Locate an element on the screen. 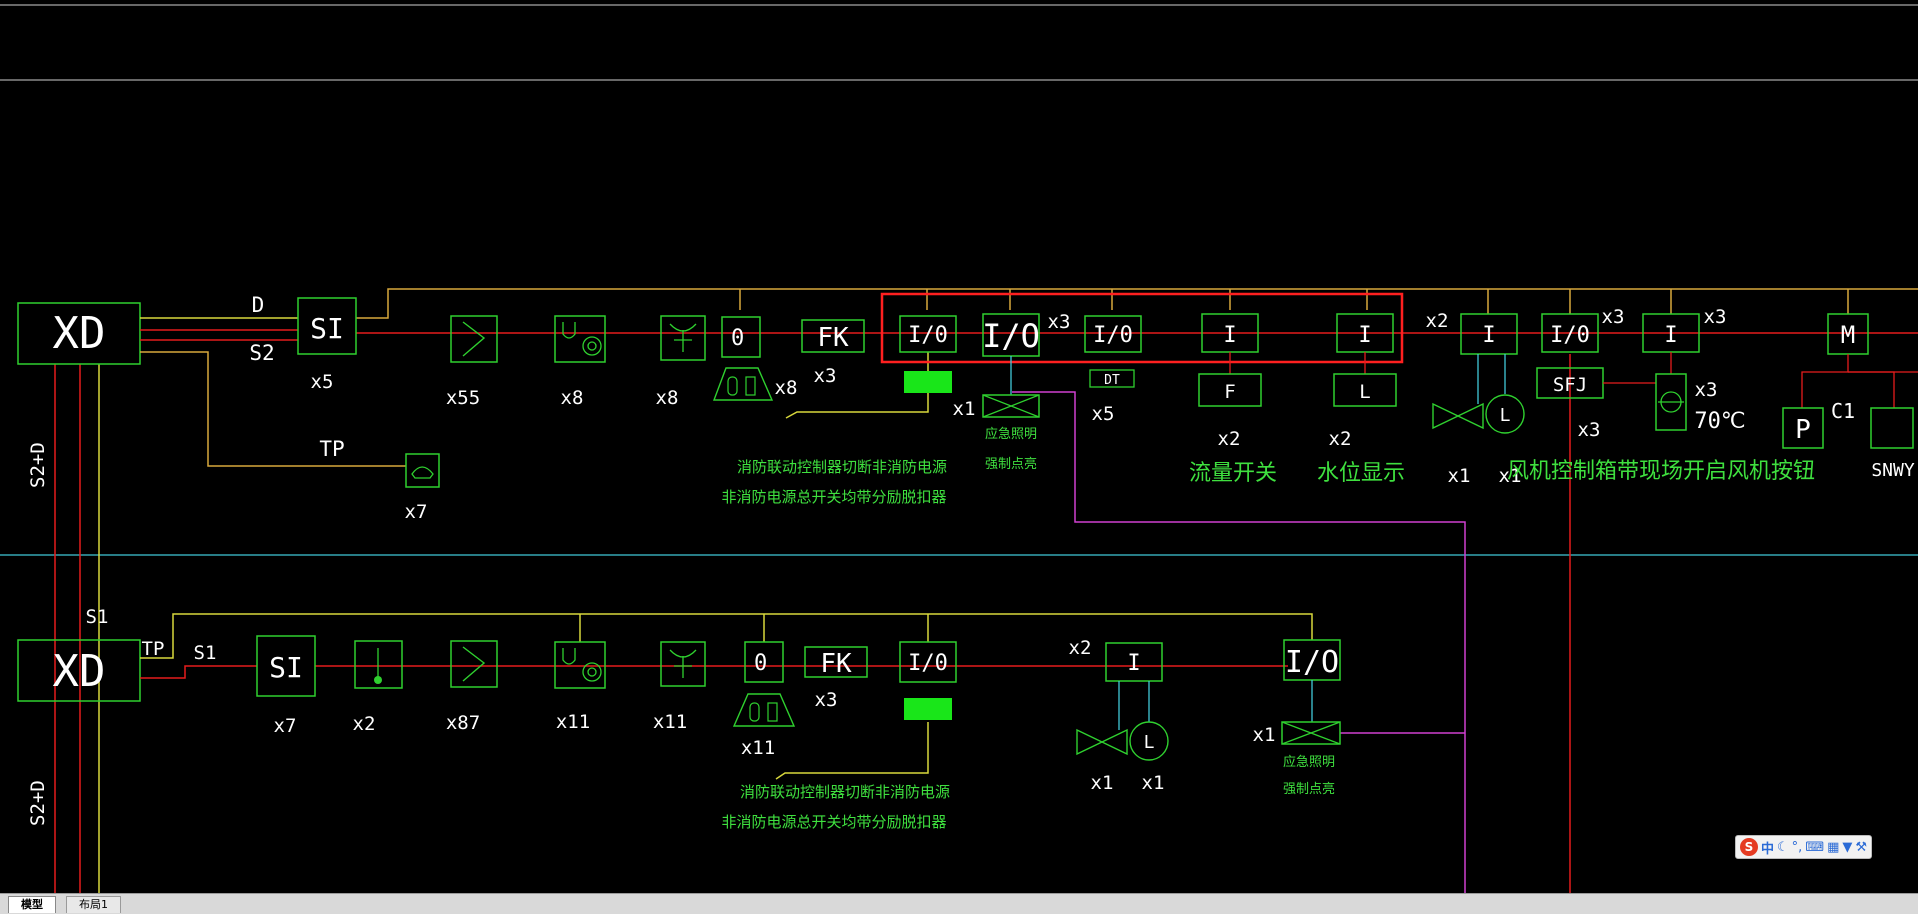  damper-count: x3 is located at coordinates (1706, 390).